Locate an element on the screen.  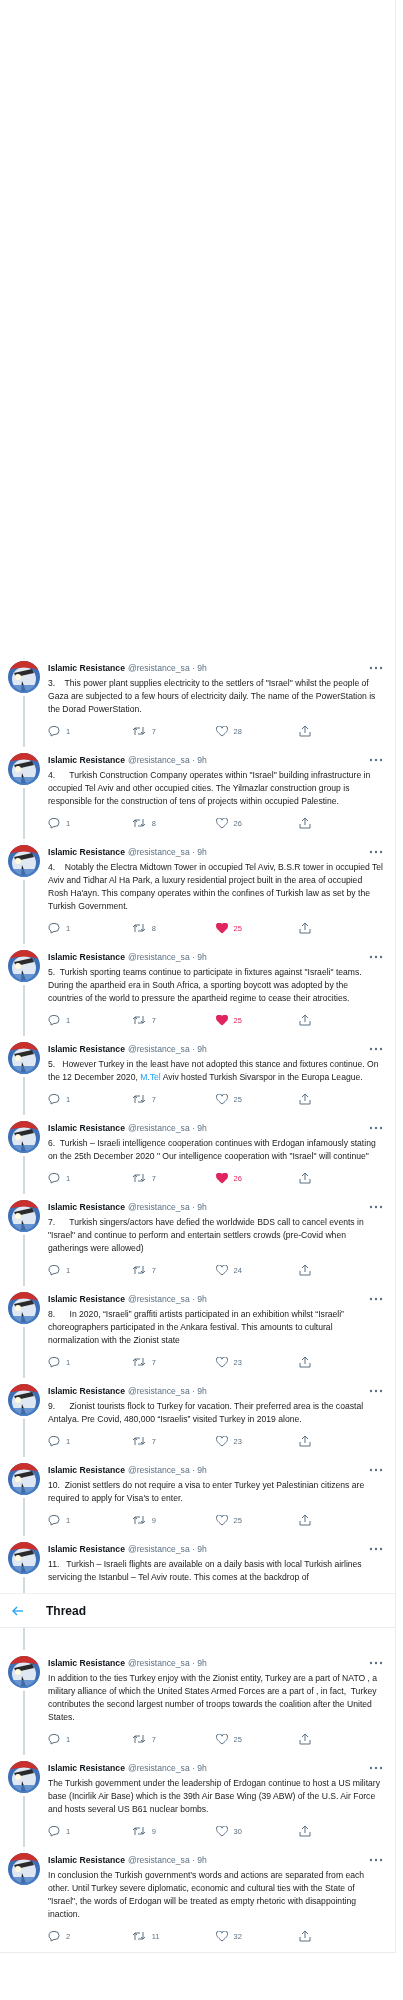
tweet-text: The Turkish government under the leadership of Erdogan continue to host a US military base (Incirlik Air Base) which is the 39th Air Base Wing (39 ABW) of the U.S. Air Force and hosts several US B61 nuclear bombs. is located at coordinates (214, 1796).